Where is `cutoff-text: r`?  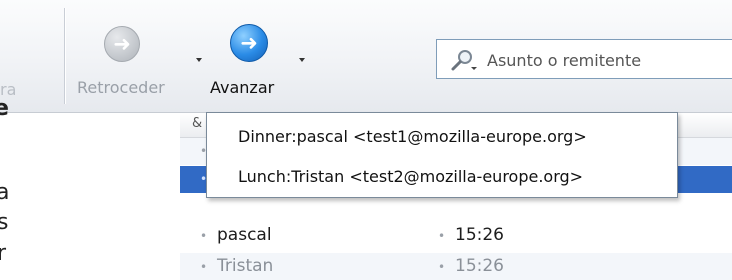 cutoff-text: r is located at coordinates (3, 253).